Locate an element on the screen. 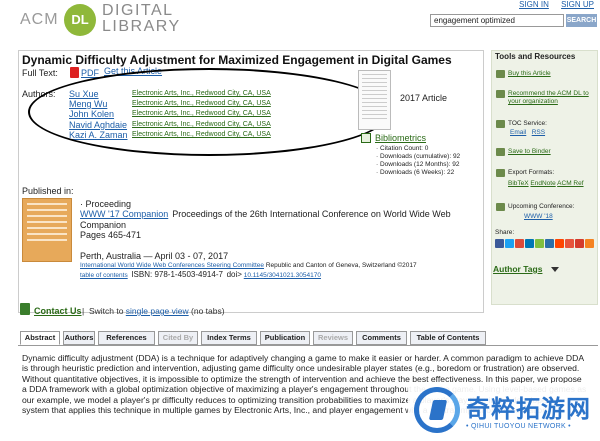 This screenshot has width=600, height=441. doi-link: 10.1145/3041021.3054170 is located at coordinates (282, 275).